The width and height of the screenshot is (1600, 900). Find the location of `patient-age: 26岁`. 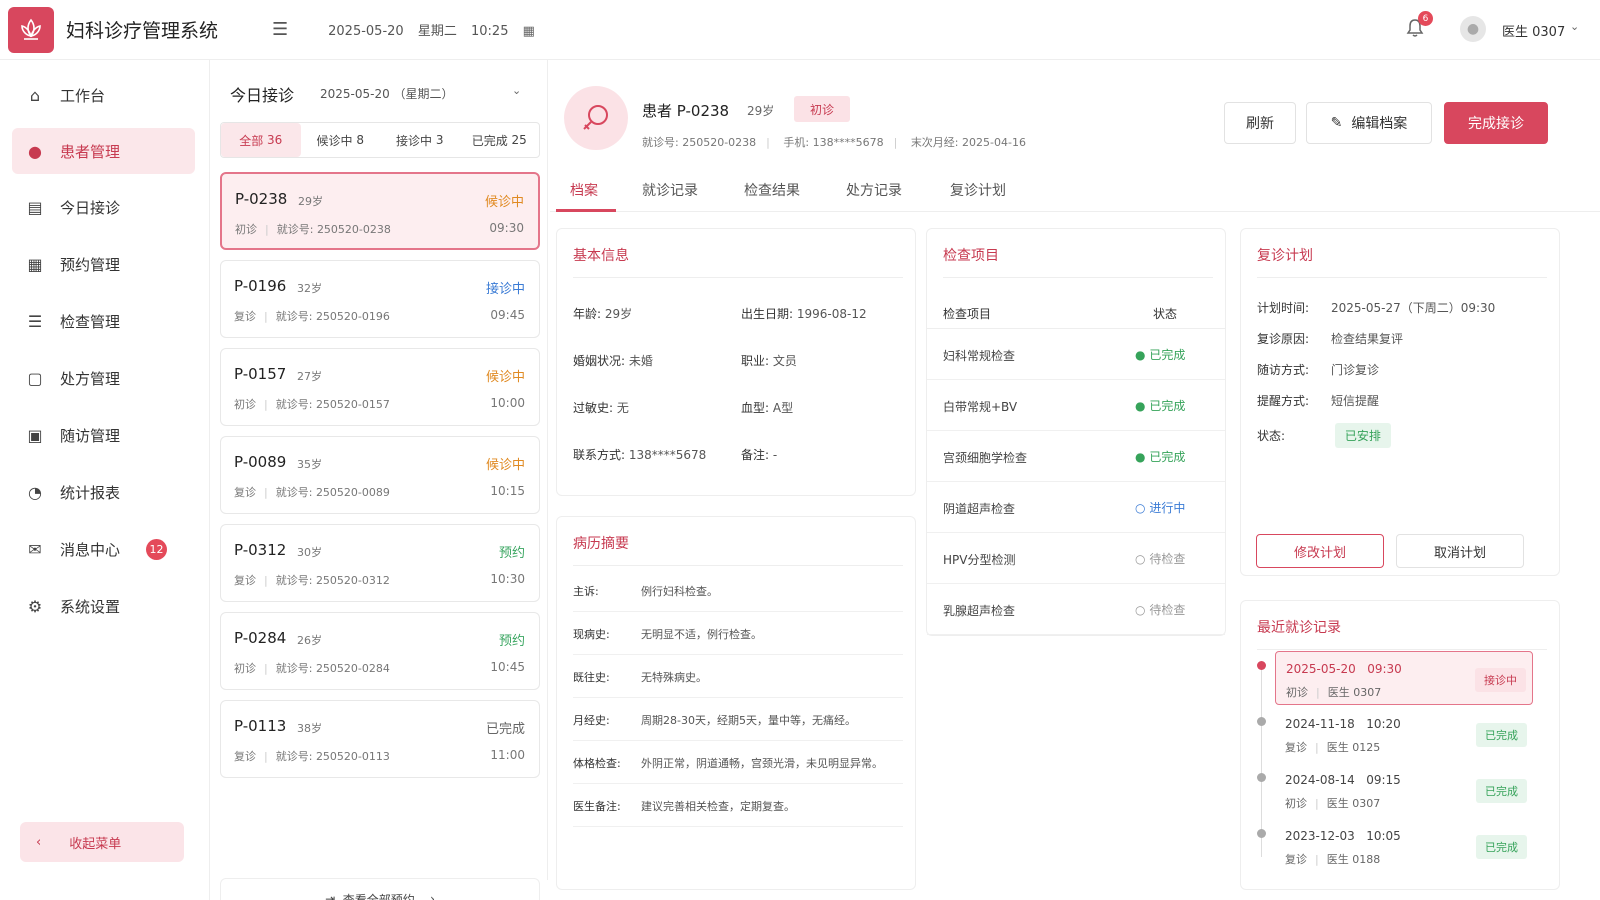

patient-age: 26岁 is located at coordinates (309, 640).